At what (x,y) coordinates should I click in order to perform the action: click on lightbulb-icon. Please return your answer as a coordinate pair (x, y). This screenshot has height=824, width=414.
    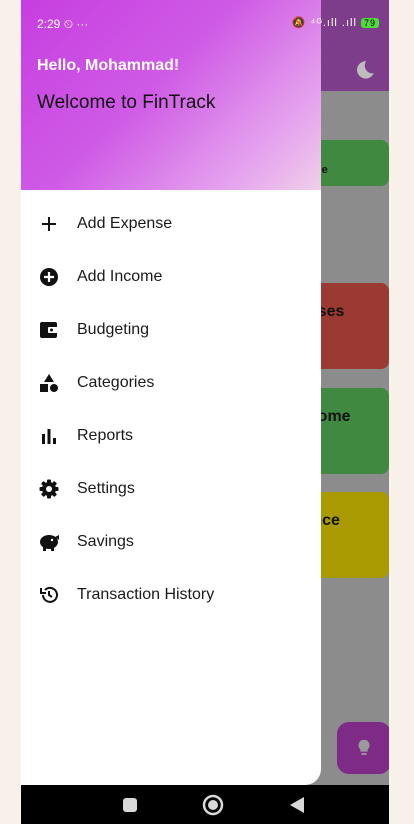
    Looking at the image, I should click on (364, 747).